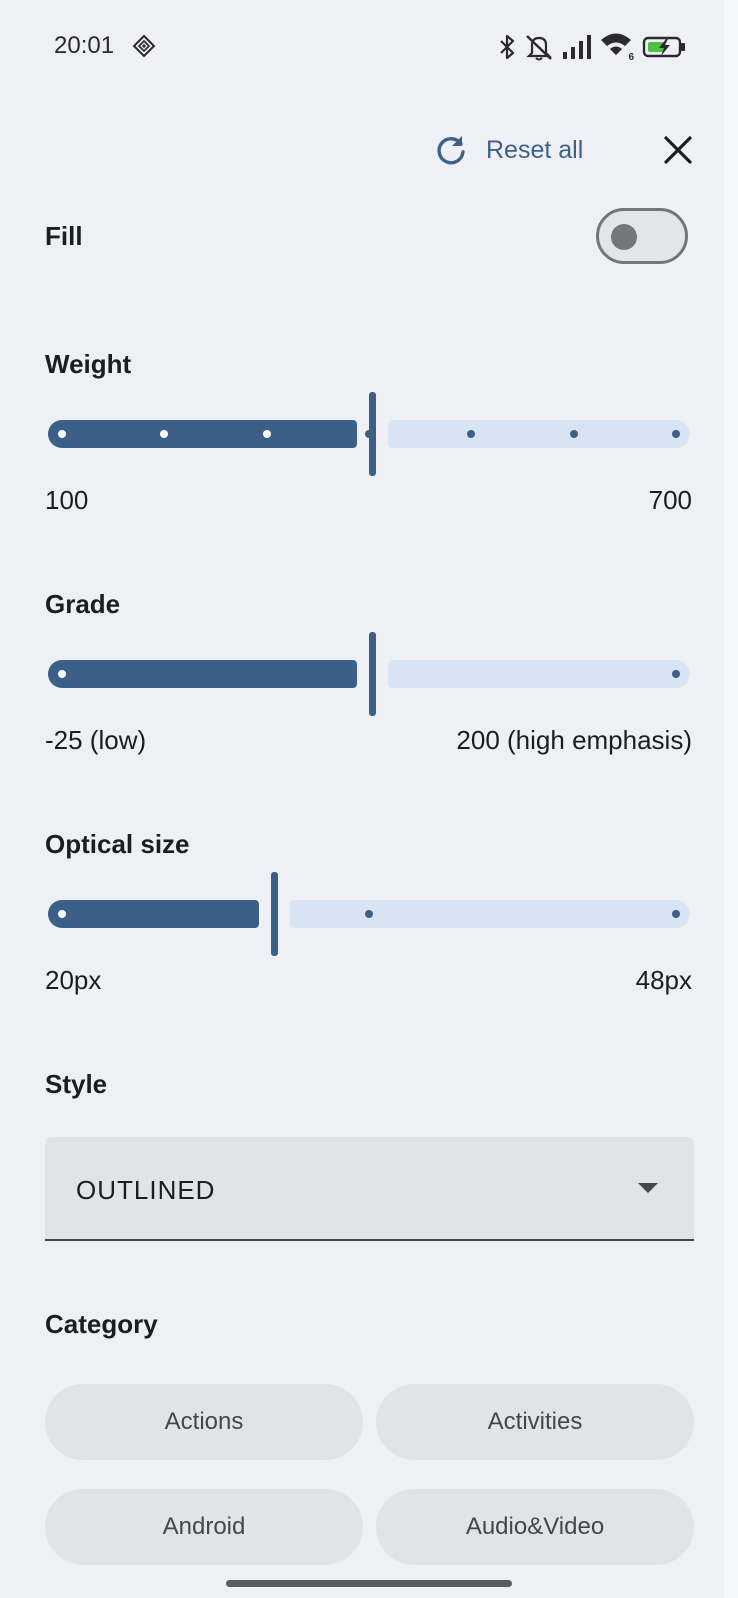  I want to click on chip-audio-video: Audio&Video, so click(535, 1527).